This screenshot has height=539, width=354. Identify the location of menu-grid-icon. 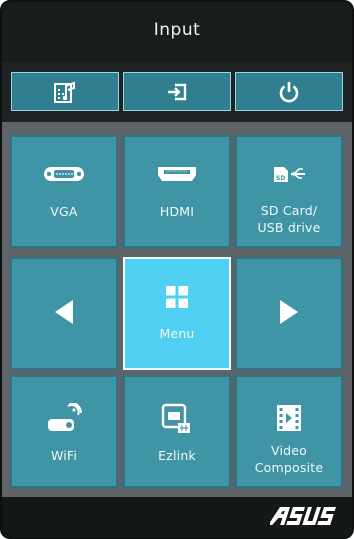
(177, 297).